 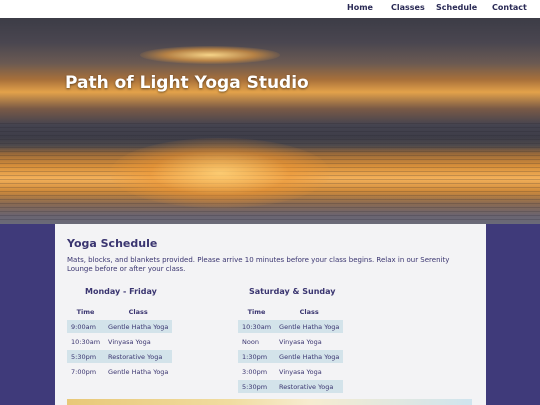 I want to click on nav-classes-link: Classes, so click(x=408, y=7).